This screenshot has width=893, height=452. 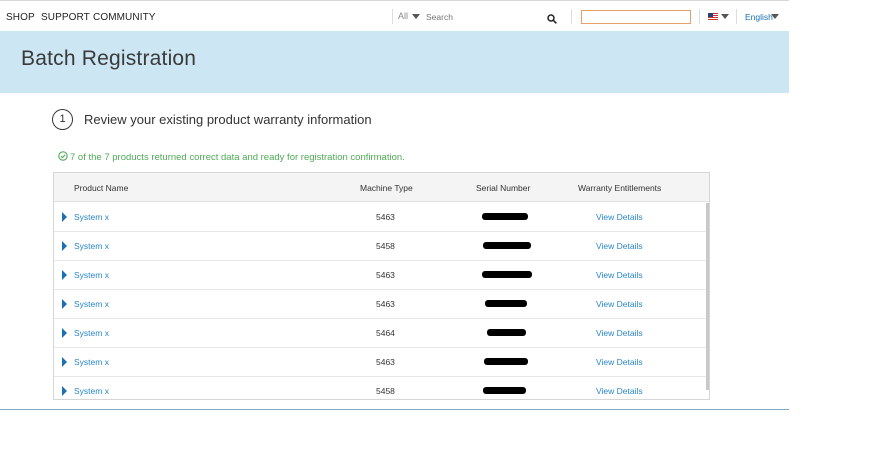 What do you see at coordinates (403, 16) in the screenshot?
I see `search-scope-select: All` at bounding box center [403, 16].